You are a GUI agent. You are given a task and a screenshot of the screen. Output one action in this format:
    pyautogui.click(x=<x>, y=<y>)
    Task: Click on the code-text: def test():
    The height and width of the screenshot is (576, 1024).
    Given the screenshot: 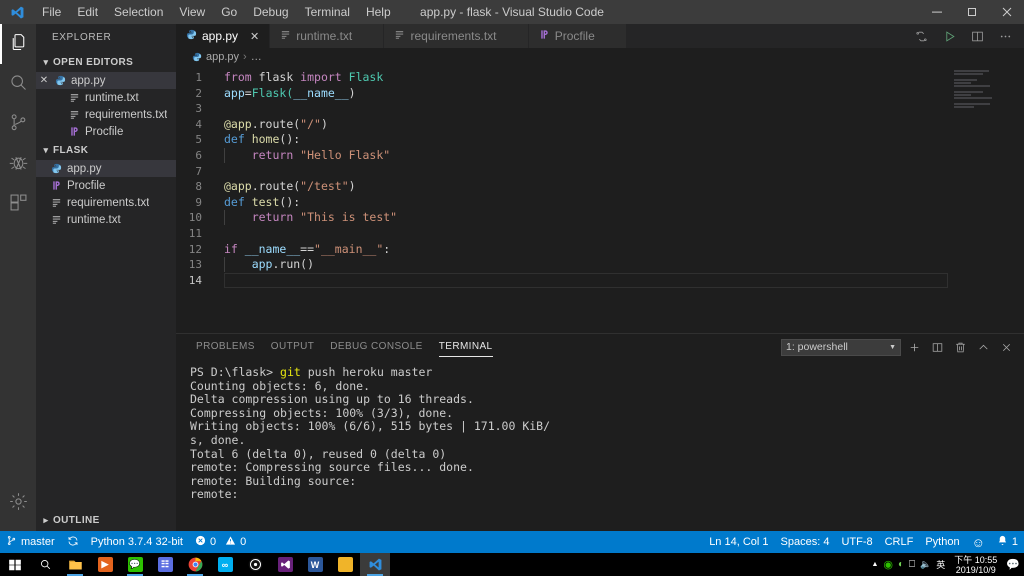 What is the action you would take?
    pyautogui.click(x=257, y=203)
    